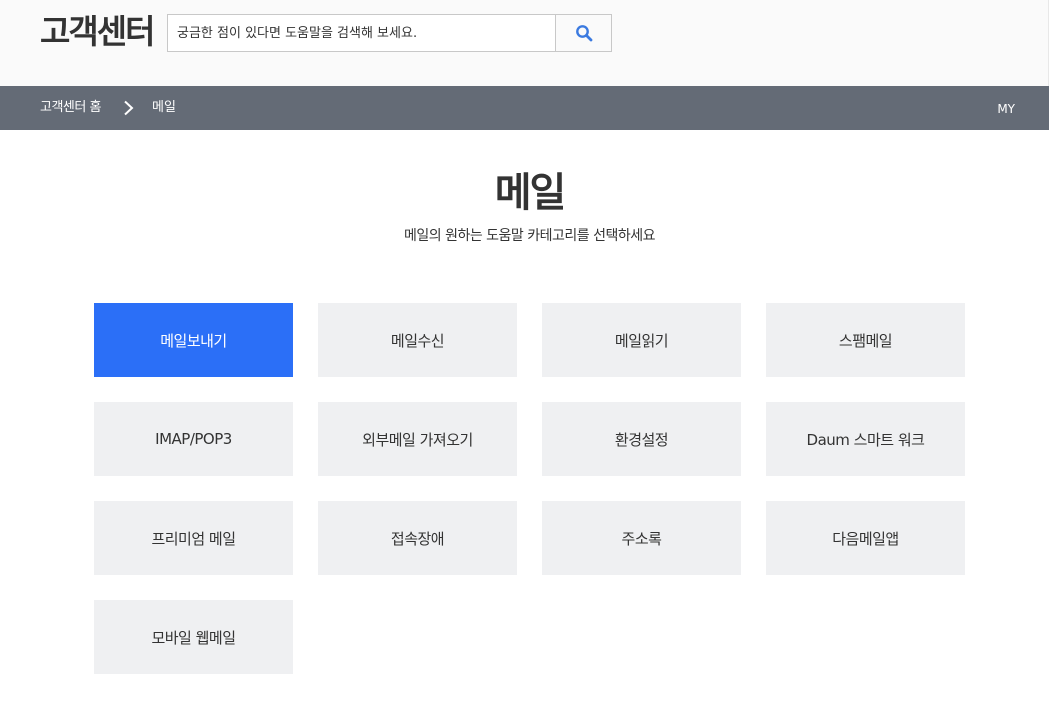 This screenshot has width=1049, height=703. Describe the element at coordinates (97, 32) in the screenshot. I see `logo: 고객센터` at that location.